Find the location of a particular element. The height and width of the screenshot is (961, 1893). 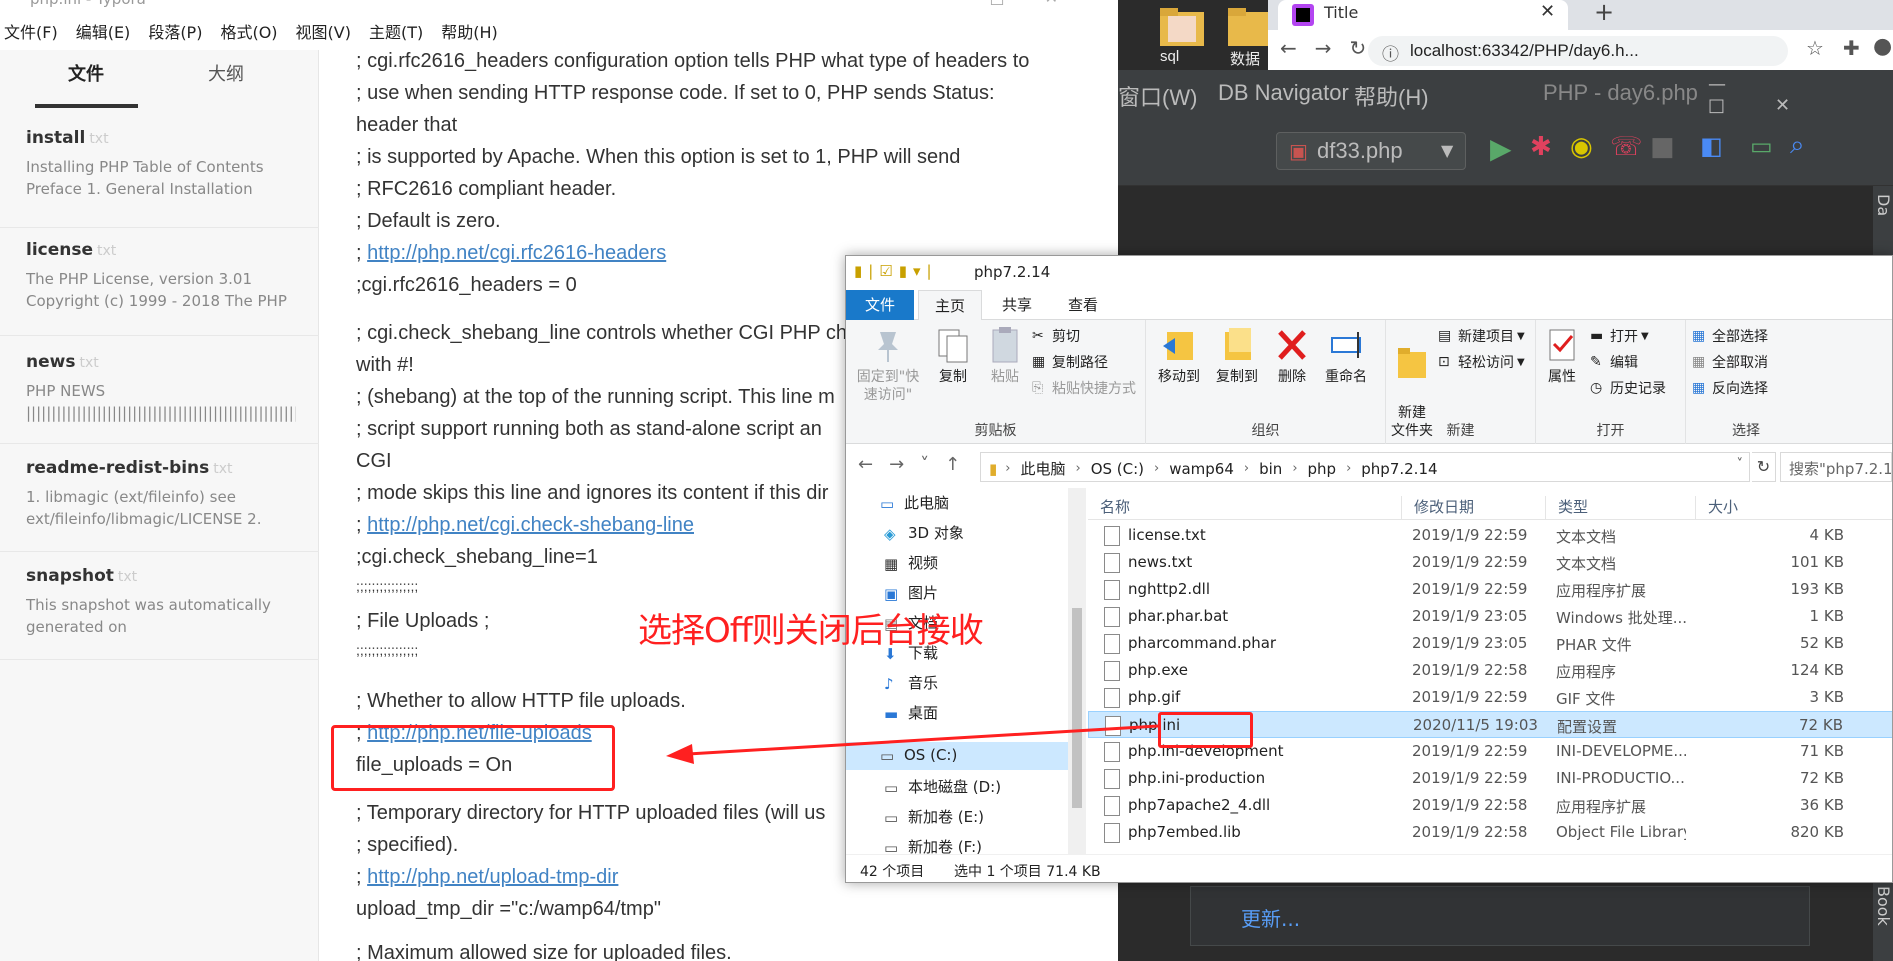

annotation-text: 选择Off则关闭后台接收 is located at coordinates (811, 631).